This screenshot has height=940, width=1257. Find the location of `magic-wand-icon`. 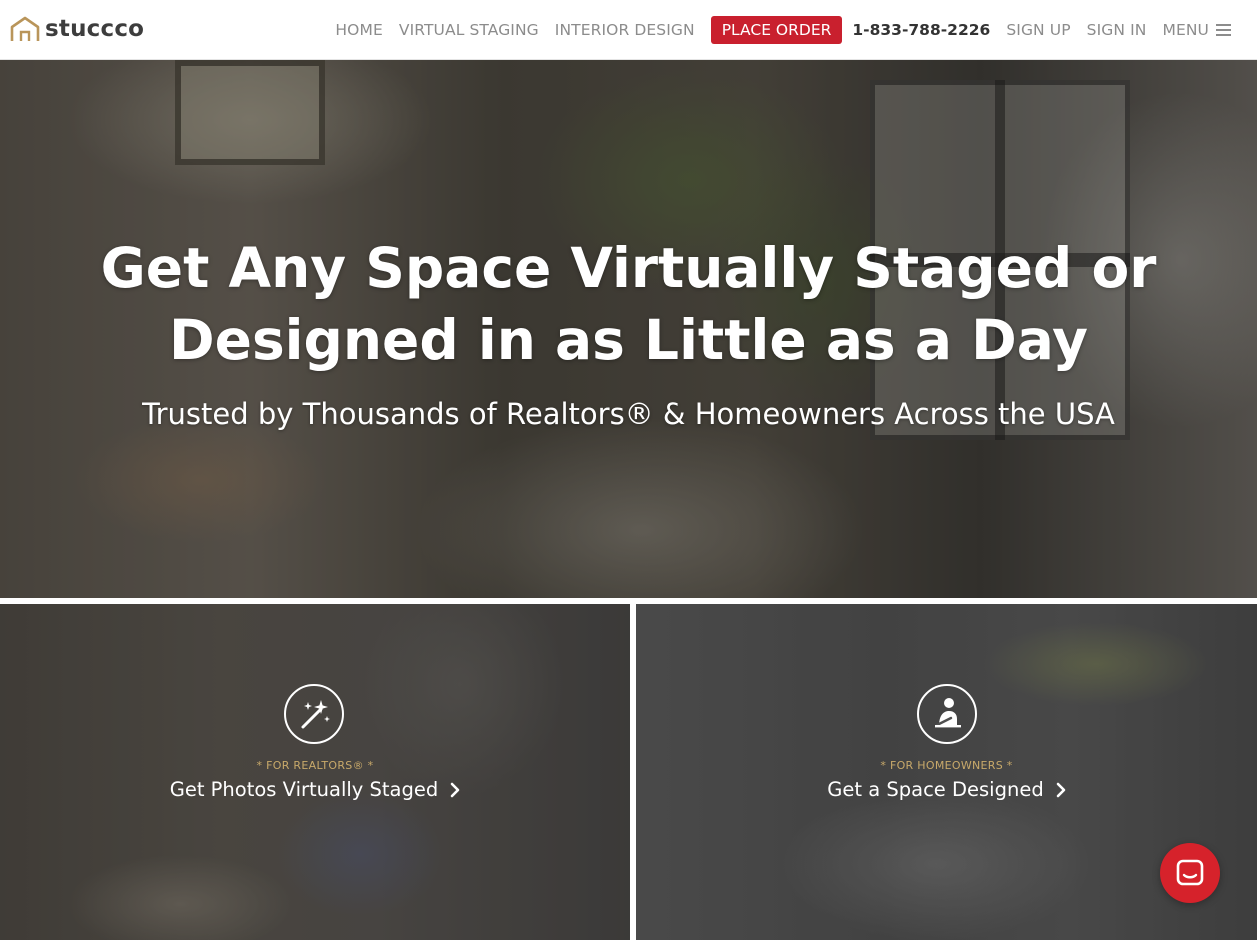

magic-wand-icon is located at coordinates (314, 714).